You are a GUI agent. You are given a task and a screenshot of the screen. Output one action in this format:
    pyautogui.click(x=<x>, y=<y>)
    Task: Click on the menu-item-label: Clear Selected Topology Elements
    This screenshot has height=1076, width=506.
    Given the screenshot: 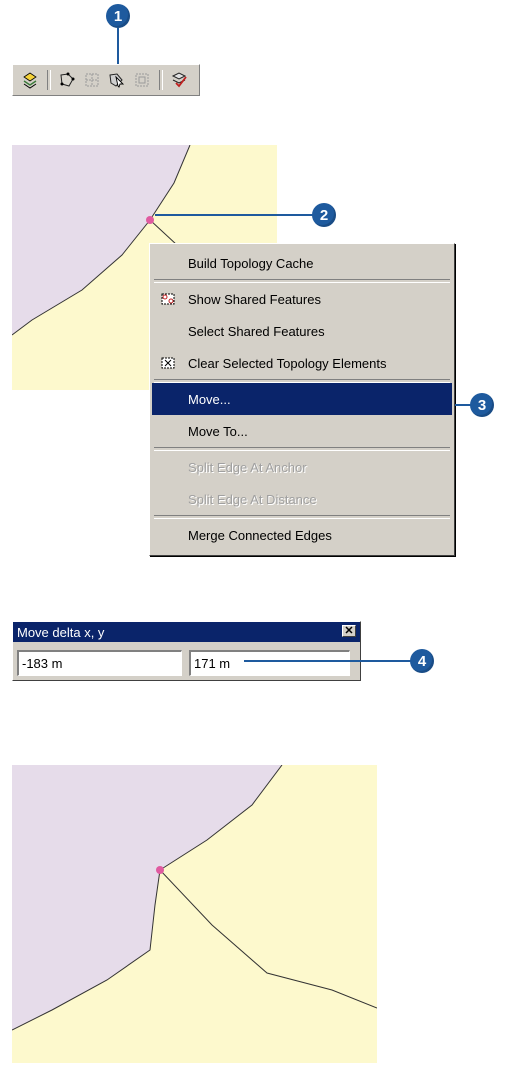 What is the action you would take?
    pyautogui.click(x=287, y=363)
    